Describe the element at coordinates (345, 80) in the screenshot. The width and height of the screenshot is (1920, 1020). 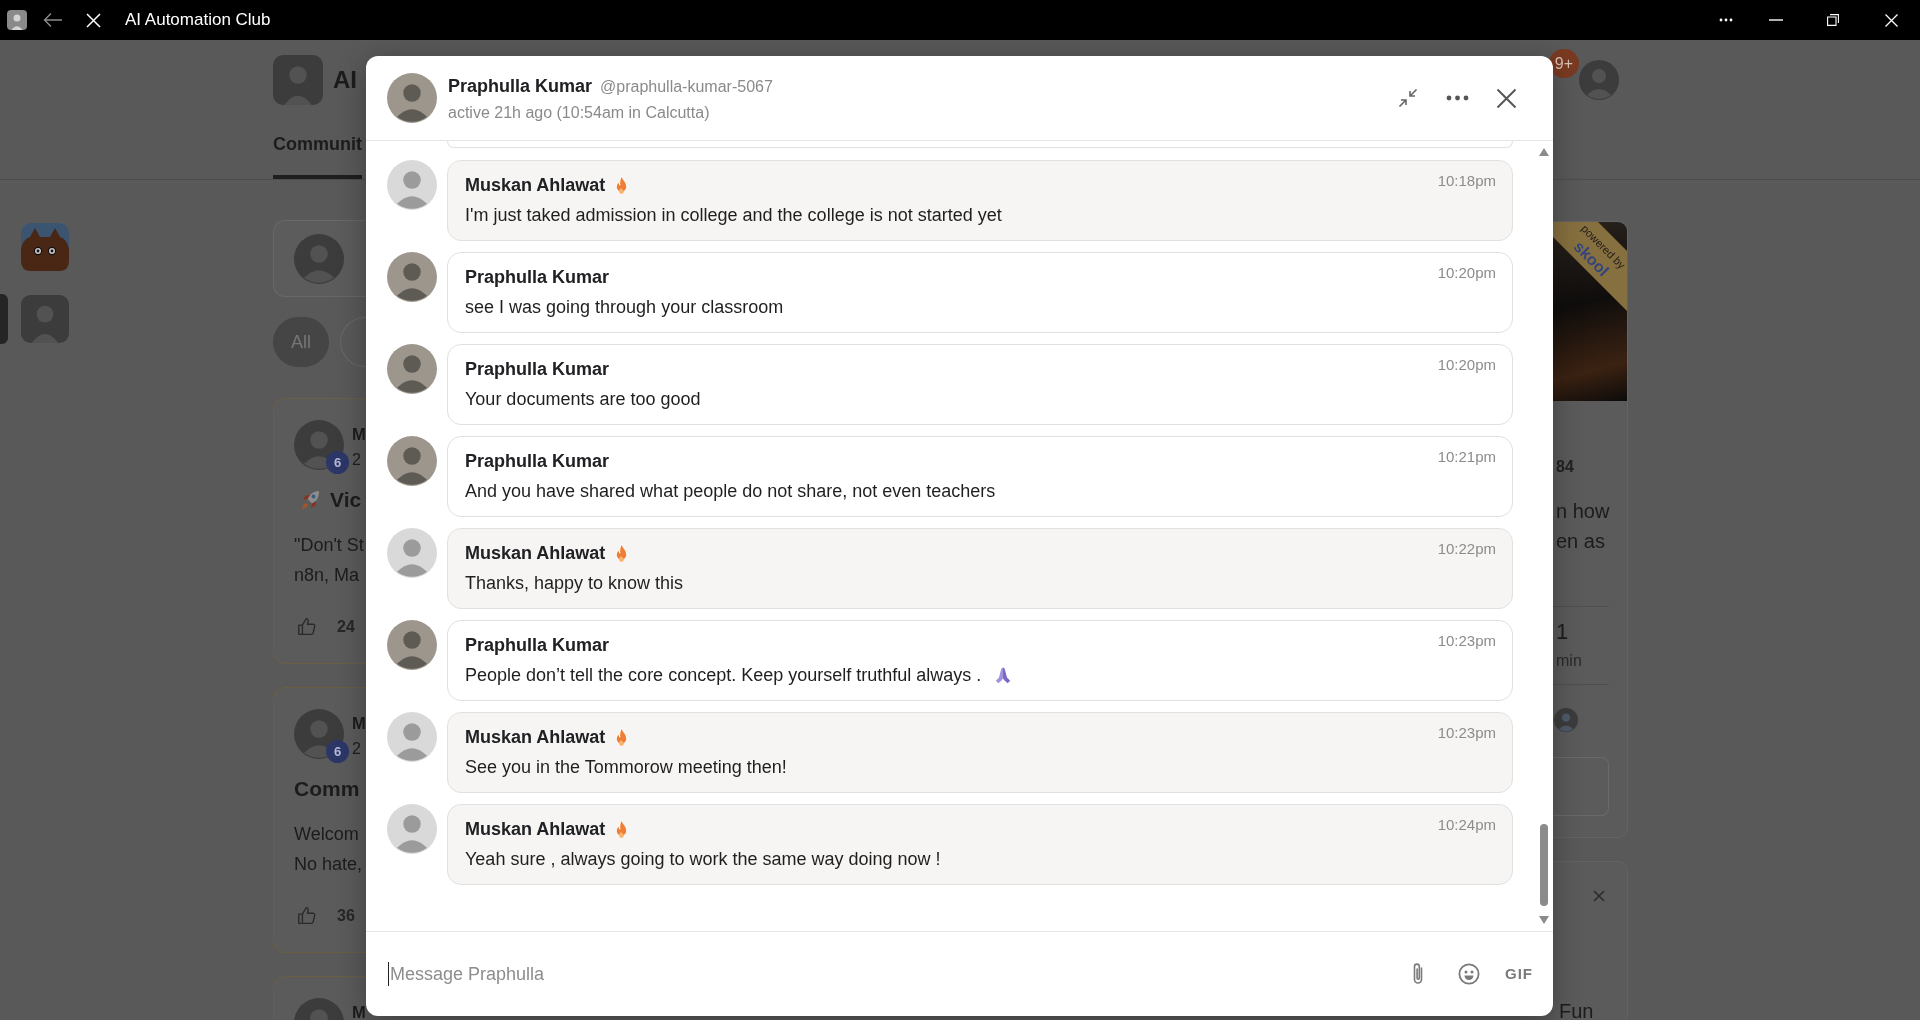
I see `community-name: AI` at that location.